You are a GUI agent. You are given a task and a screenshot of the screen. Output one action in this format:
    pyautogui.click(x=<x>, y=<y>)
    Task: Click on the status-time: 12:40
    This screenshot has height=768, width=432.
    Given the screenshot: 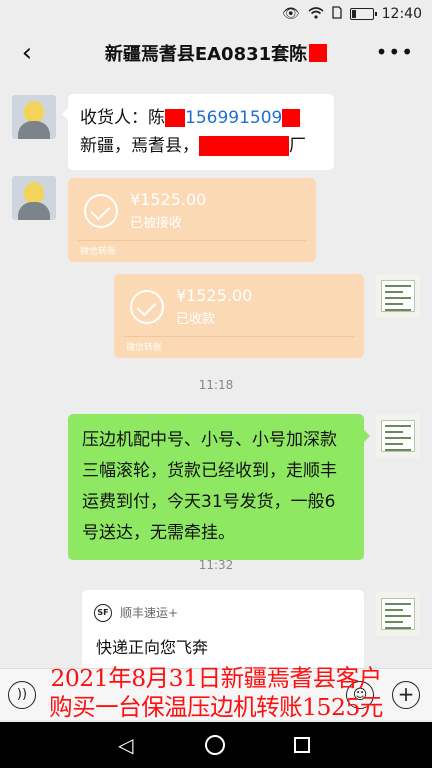 What is the action you would take?
    pyautogui.click(x=401, y=14)
    